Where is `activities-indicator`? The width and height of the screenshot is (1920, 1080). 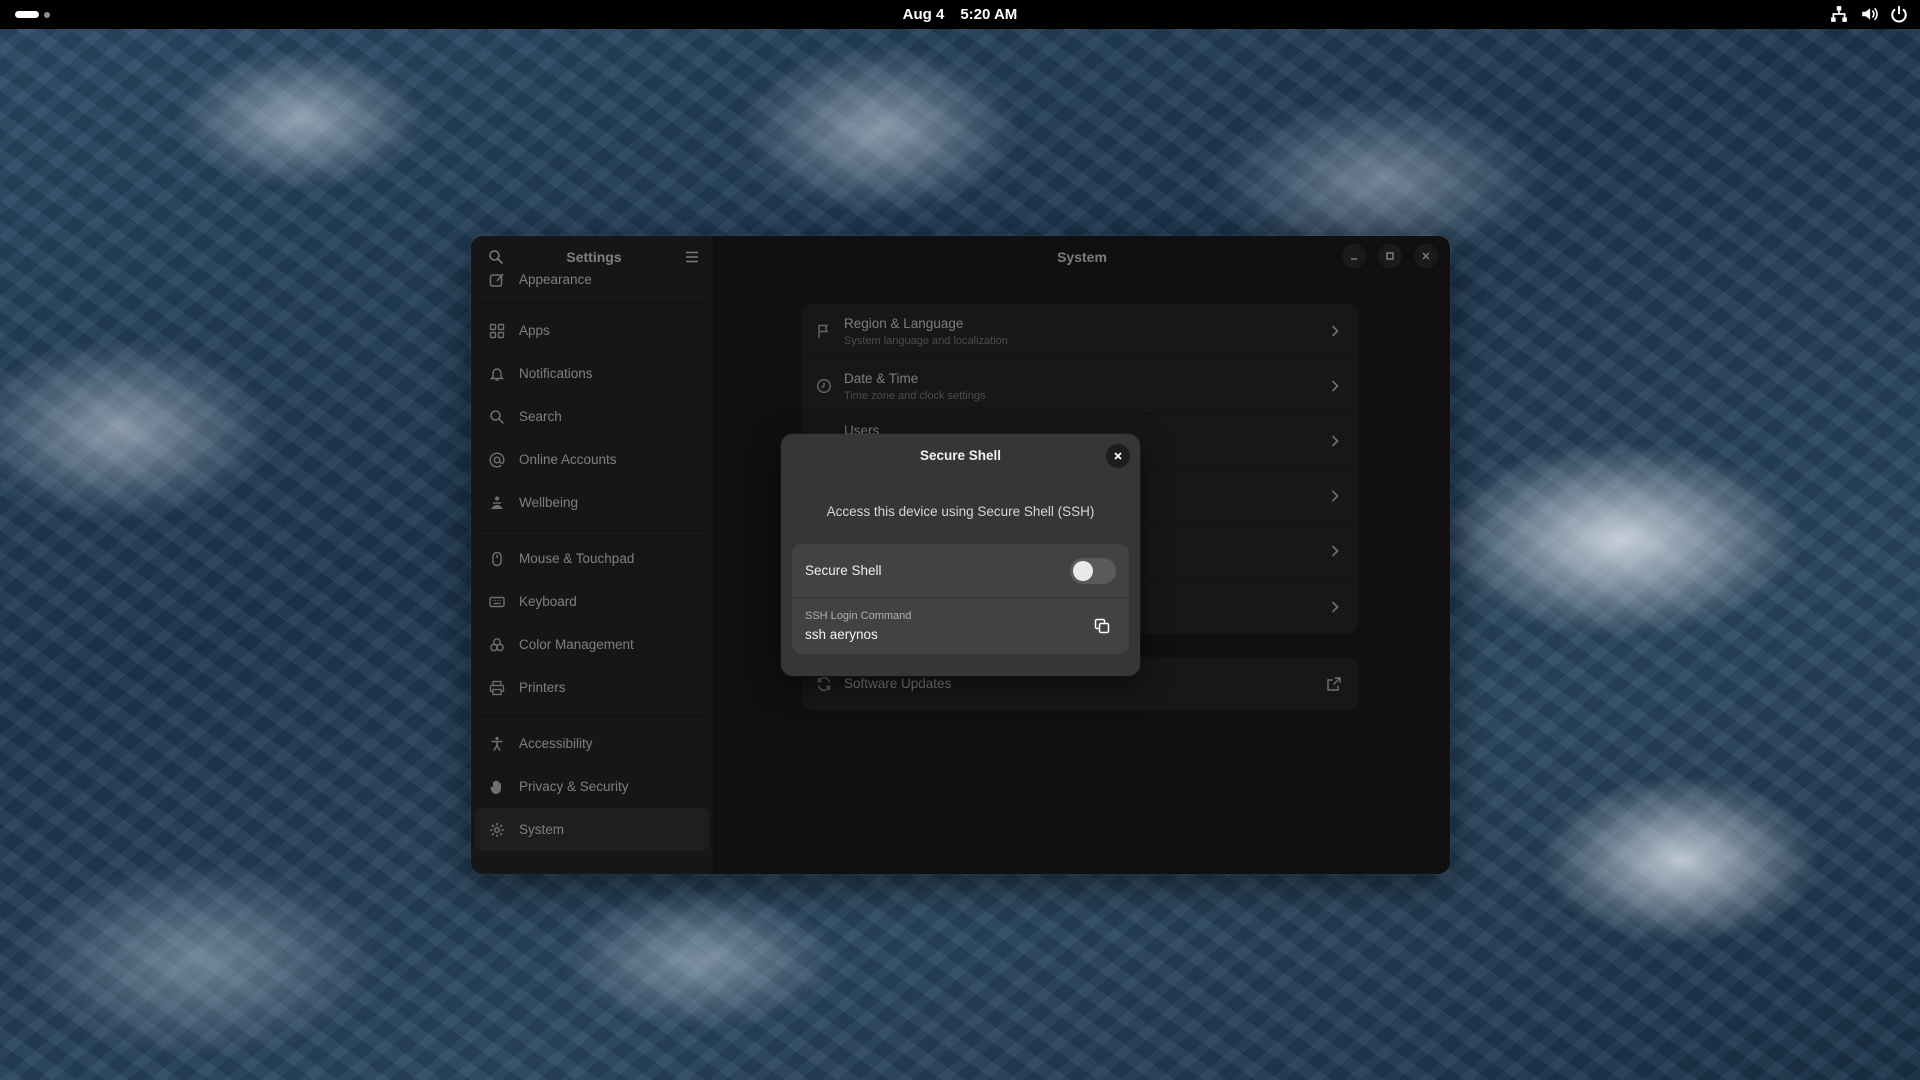
activities-indicator is located at coordinates (32, 14).